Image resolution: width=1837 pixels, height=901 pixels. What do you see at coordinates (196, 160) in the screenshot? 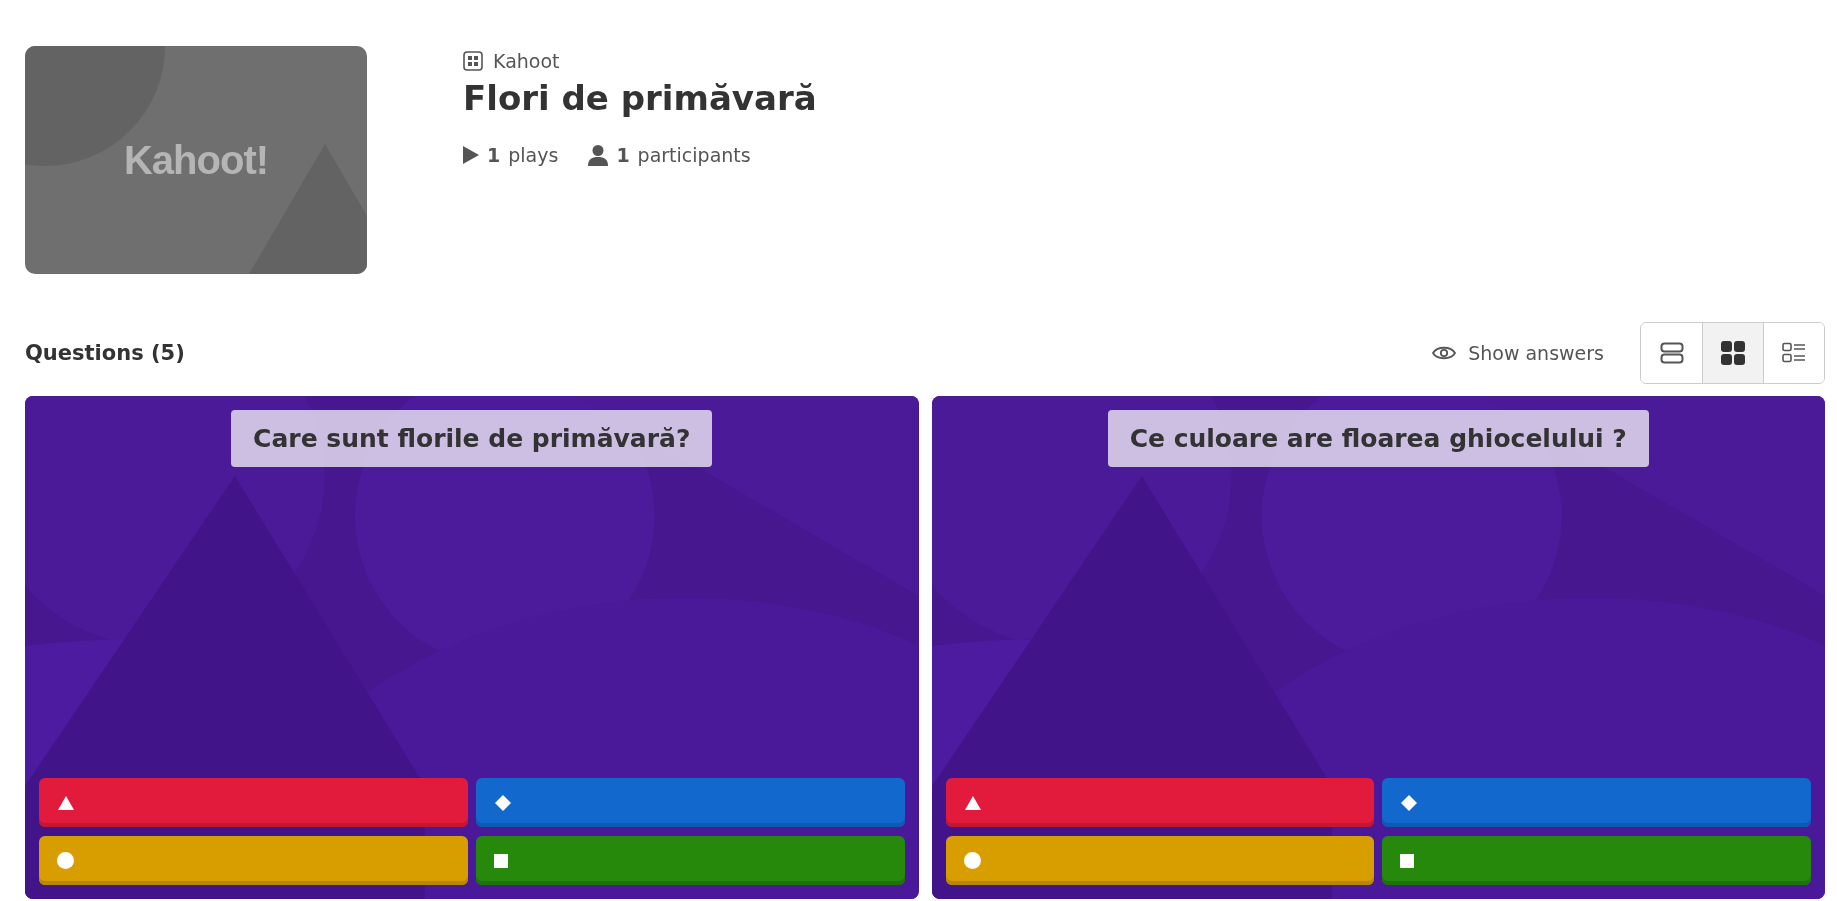
I see `kahoot-logo: Kahoot!` at bounding box center [196, 160].